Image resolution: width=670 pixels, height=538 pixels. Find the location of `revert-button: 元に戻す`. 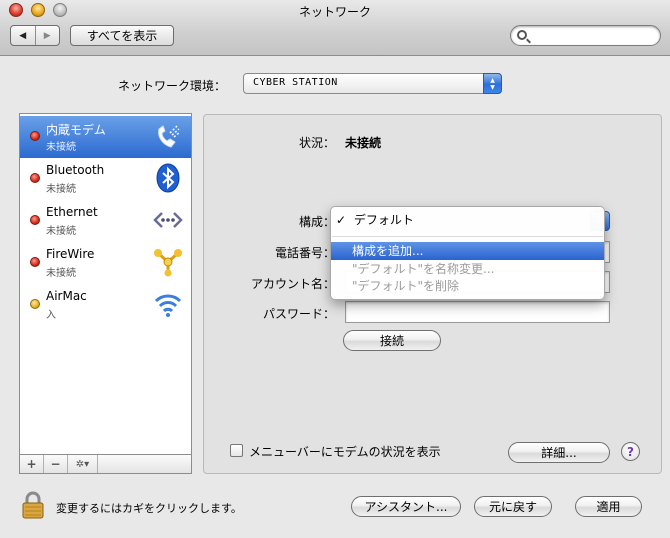

revert-button: 元に戻す is located at coordinates (513, 506).